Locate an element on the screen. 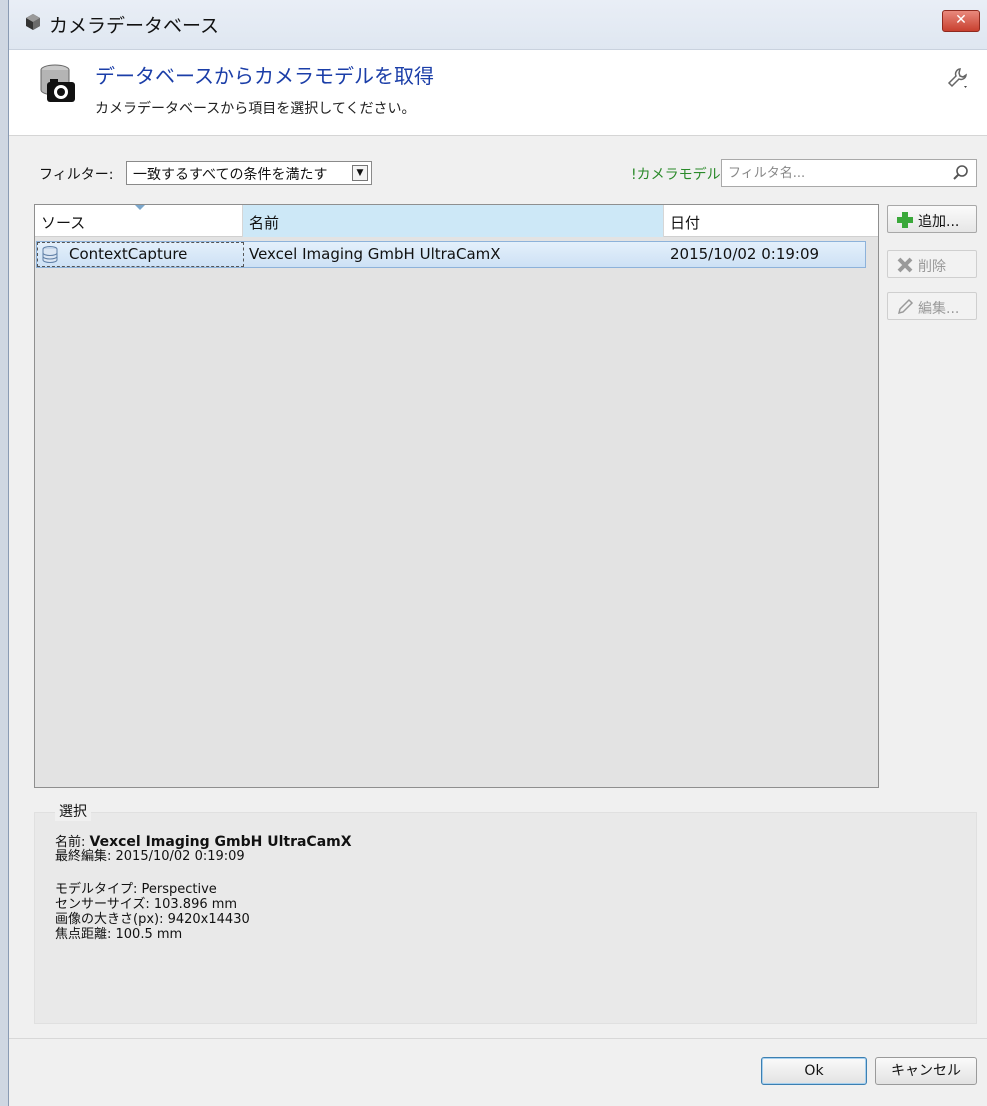 The height and width of the screenshot is (1106, 987). sort-indicator-icon is located at coordinates (140, 207).